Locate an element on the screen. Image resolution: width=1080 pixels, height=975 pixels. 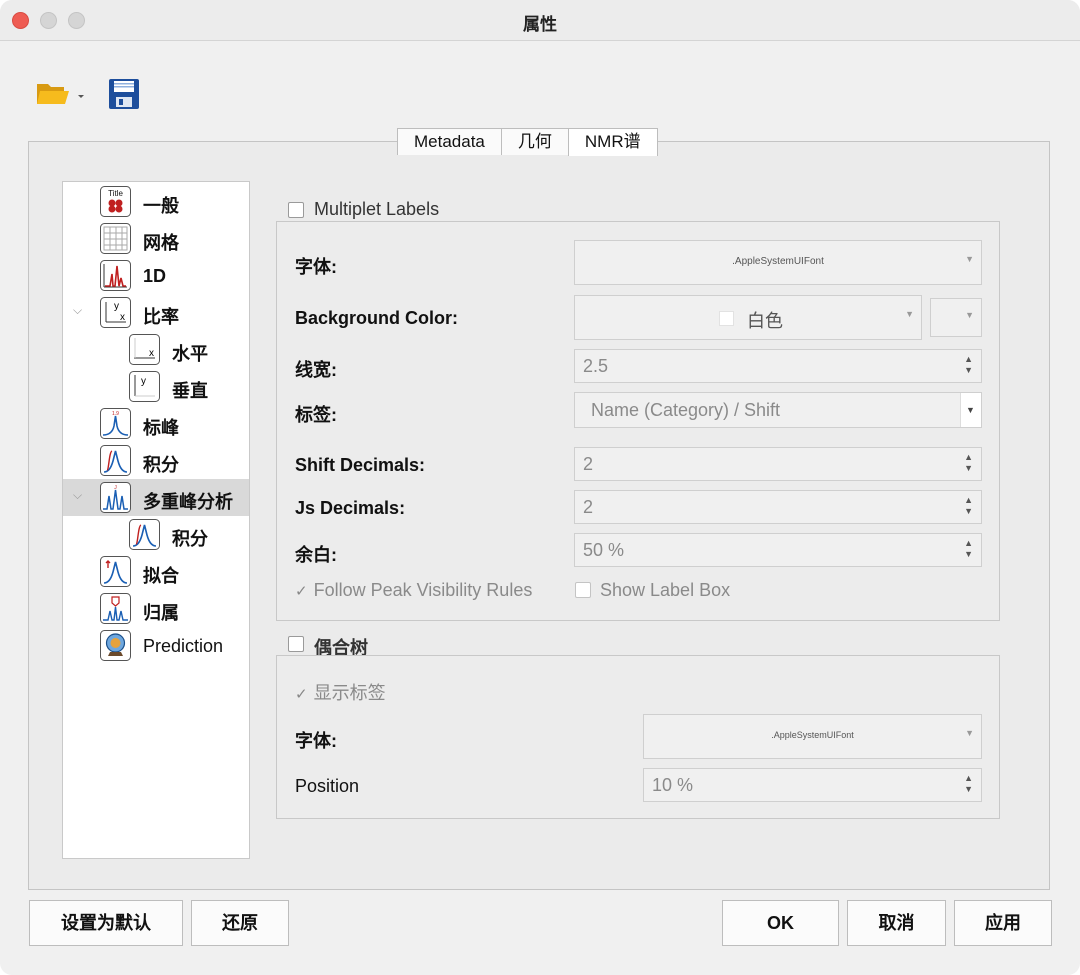
title-bar: 属性 is located at coordinates (540, 20).